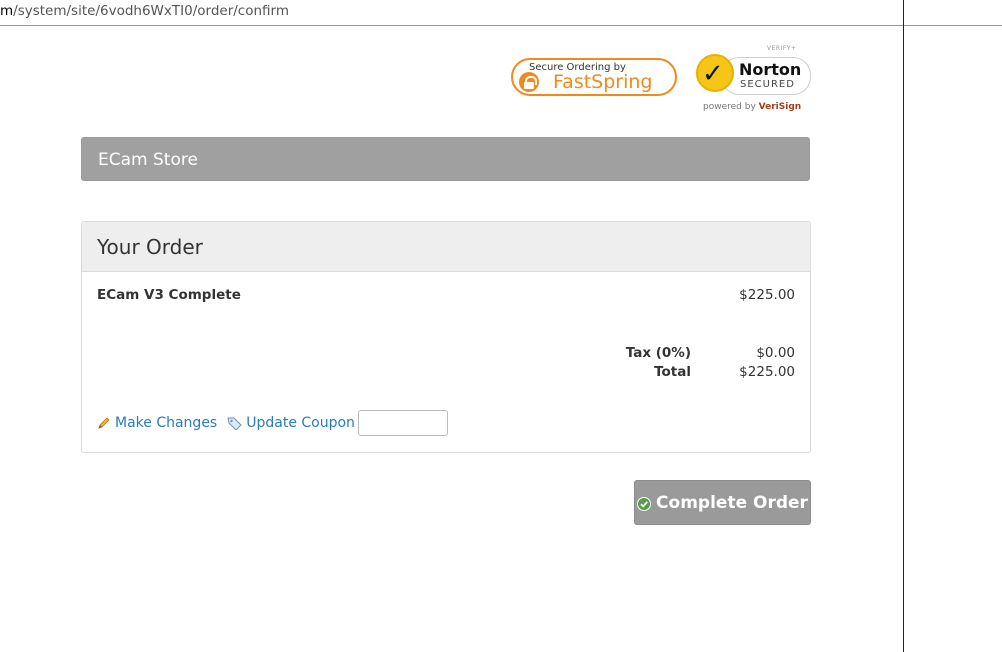 The image size is (1002, 652). I want to click on tax-label: Tax (0%), so click(658, 353).